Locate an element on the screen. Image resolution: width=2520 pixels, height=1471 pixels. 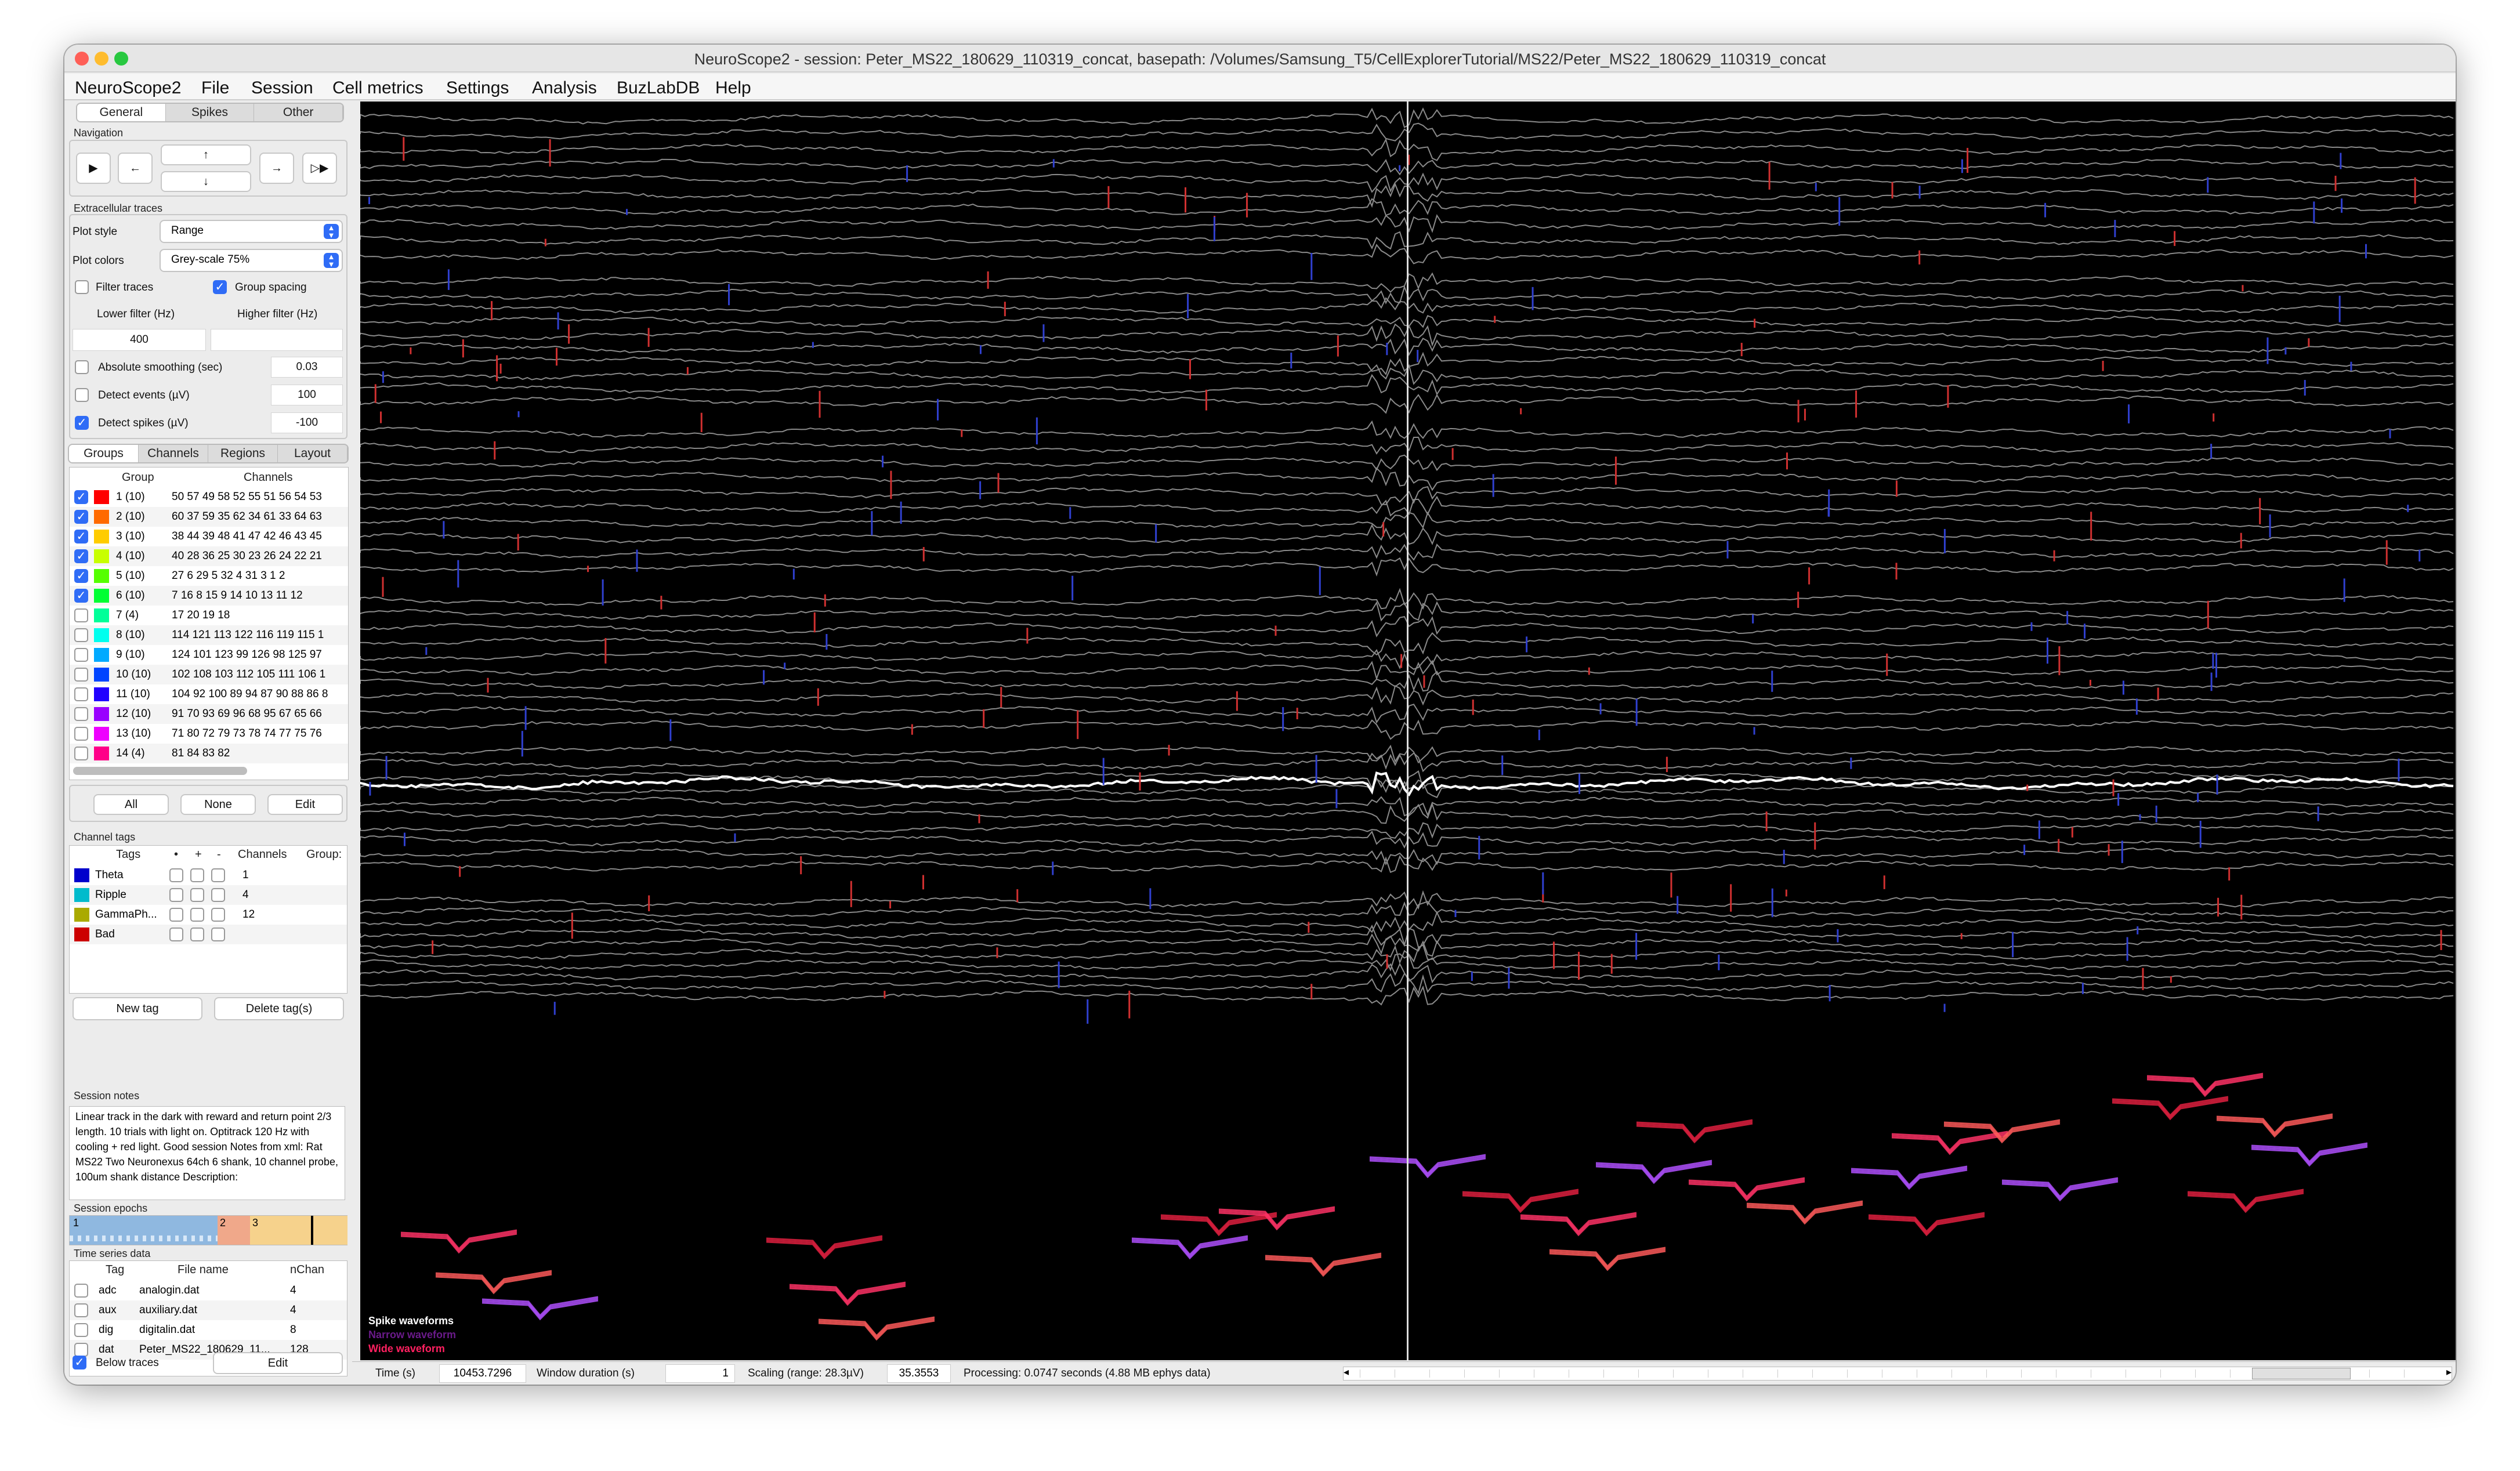
menu-help: Help is located at coordinates (733, 88).